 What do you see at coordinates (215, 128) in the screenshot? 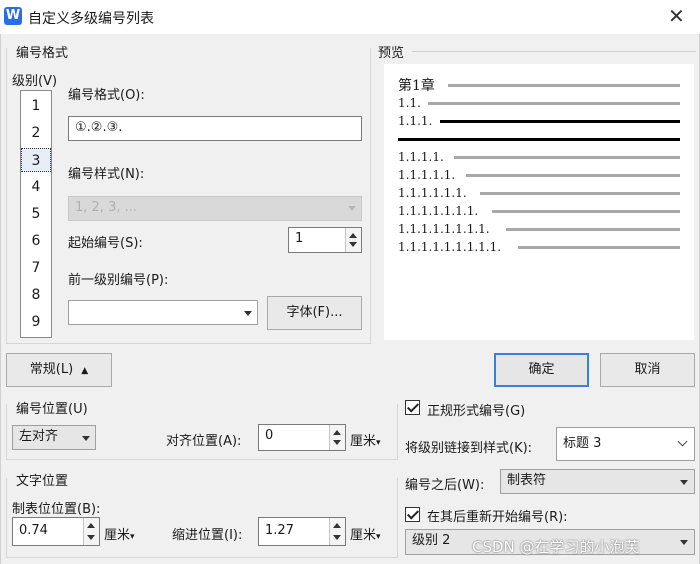
I see `number-format-input: ①.②.③.` at bounding box center [215, 128].